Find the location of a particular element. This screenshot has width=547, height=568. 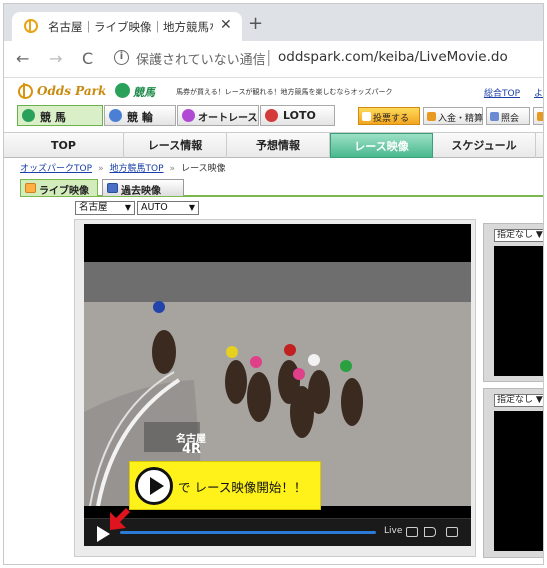

sub-video-panel-1: 指定なし ▼ is located at coordinates (513, 302).